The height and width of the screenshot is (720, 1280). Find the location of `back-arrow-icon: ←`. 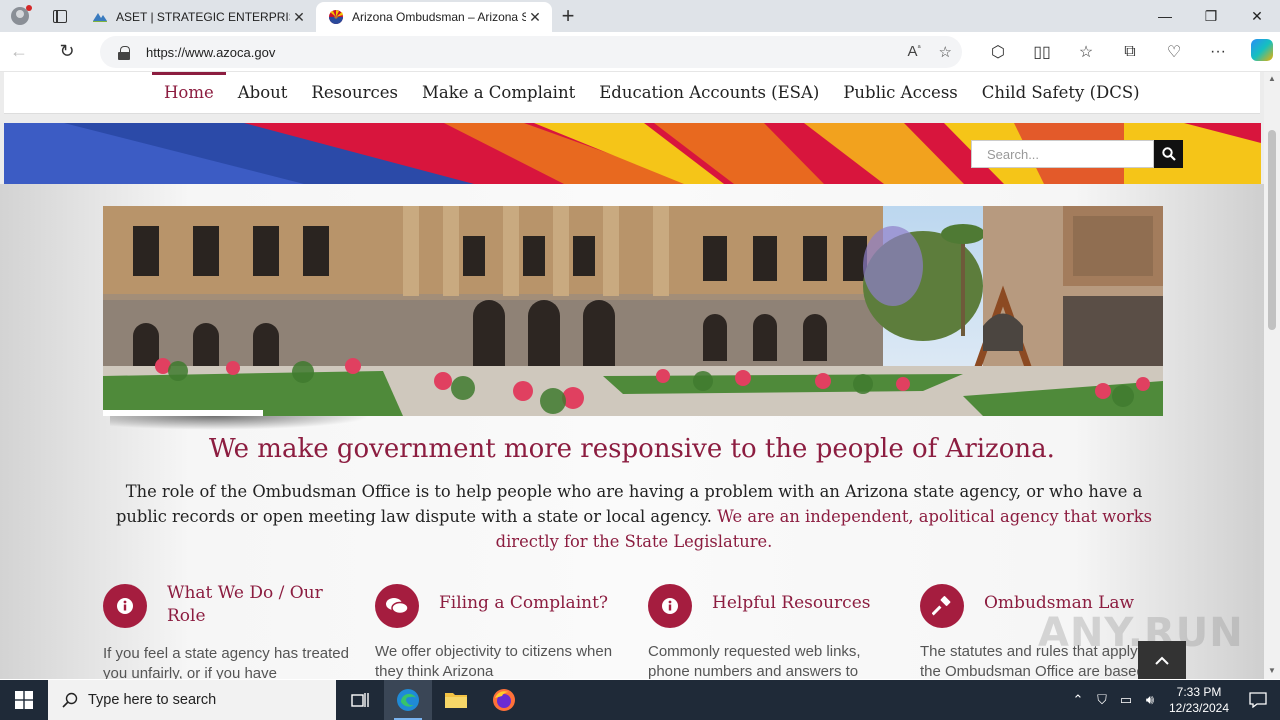

back-arrow-icon: ← is located at coordinates (19, 52).